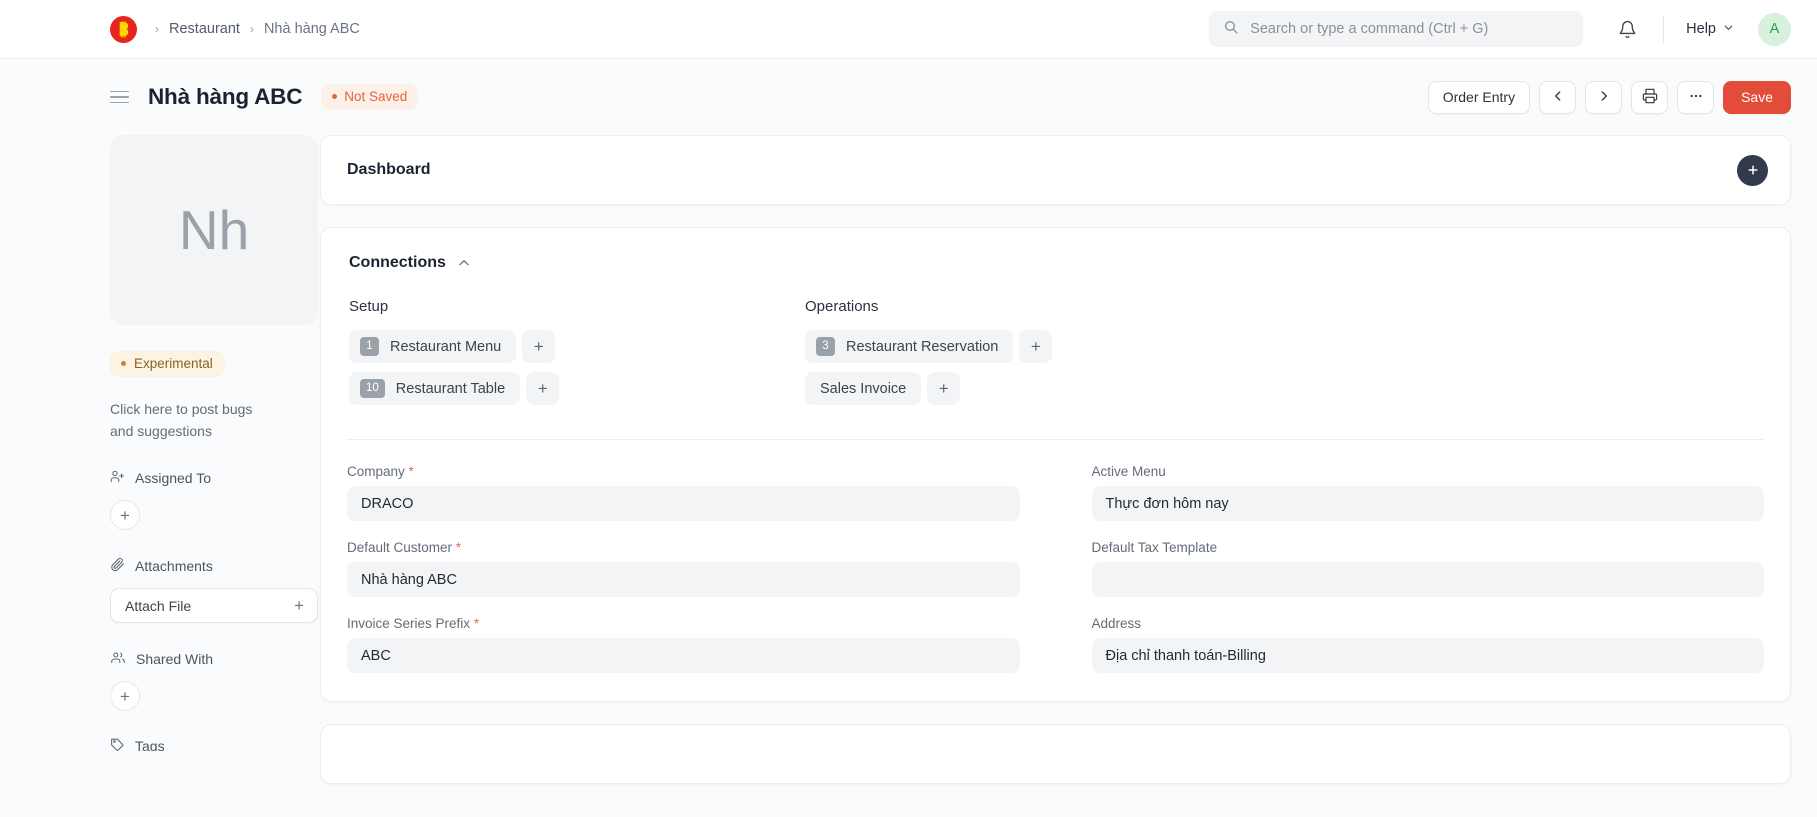 This screenshot has width=1817, height=817. I want to click on field-label: Active Menu, so click(1128, 471).